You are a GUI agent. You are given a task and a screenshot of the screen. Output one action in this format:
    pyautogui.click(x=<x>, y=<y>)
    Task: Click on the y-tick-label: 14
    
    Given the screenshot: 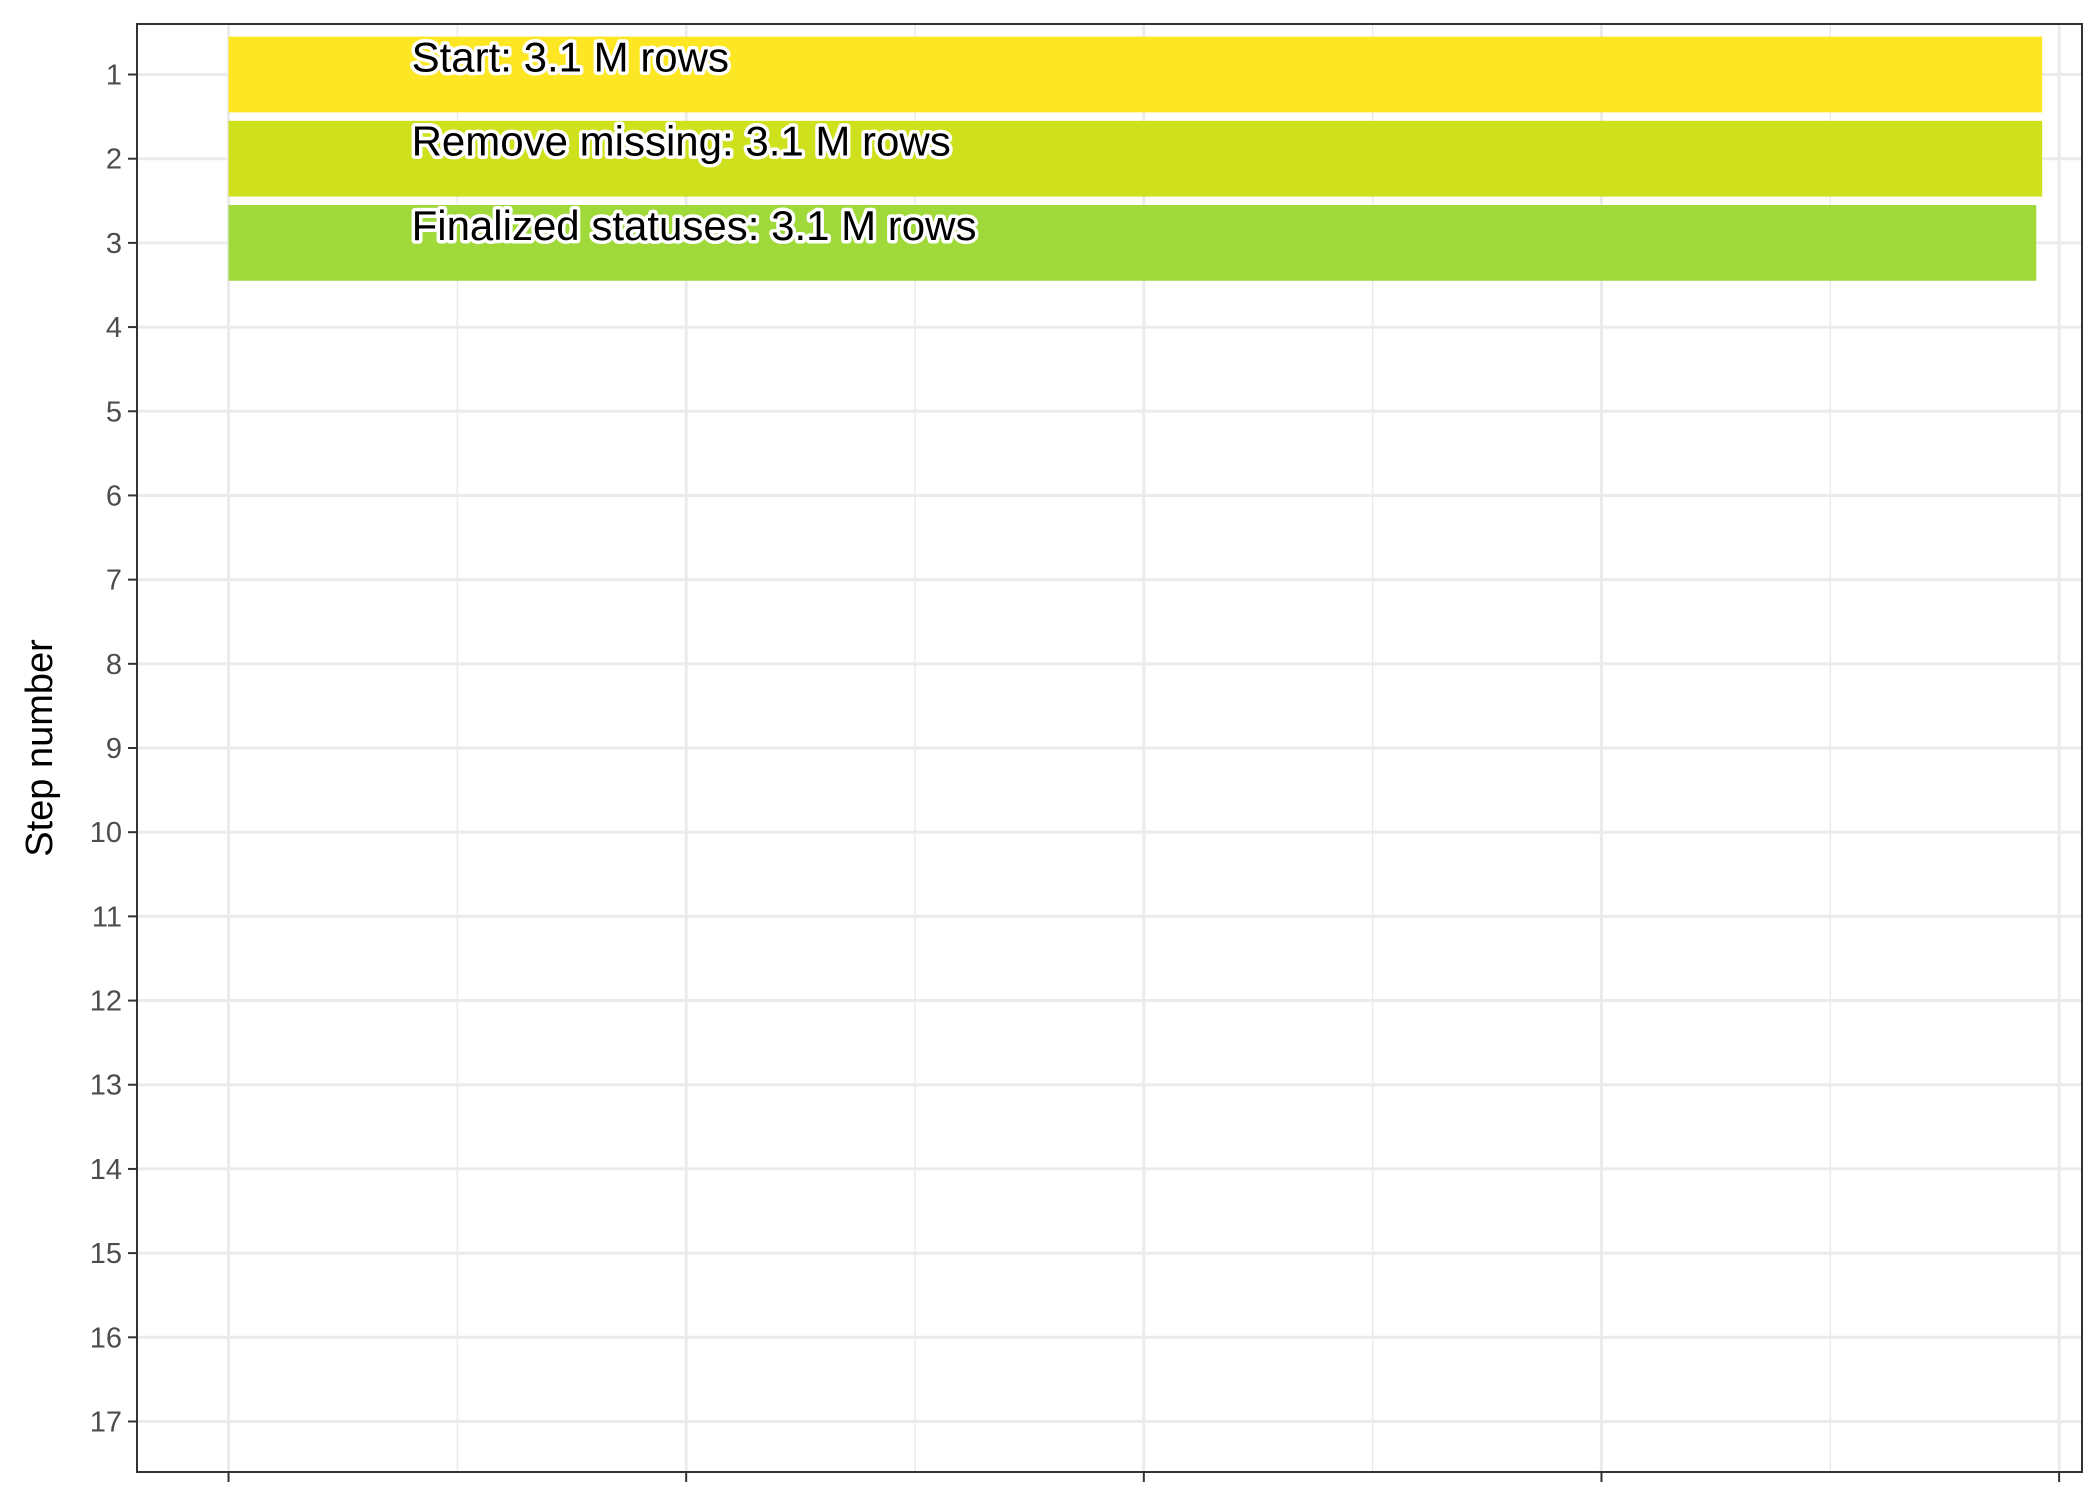 What is the action you would take?
    pyautogui.click(x=106, y=1170)
    